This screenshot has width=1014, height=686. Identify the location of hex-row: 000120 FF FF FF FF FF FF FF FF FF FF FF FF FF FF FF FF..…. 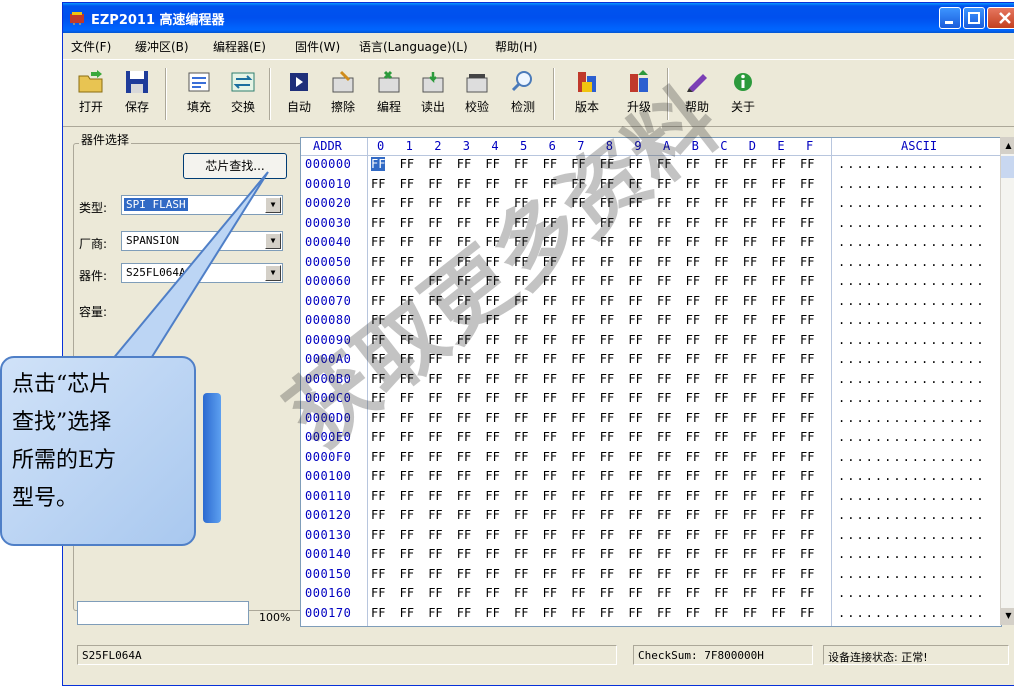
(651, 515).